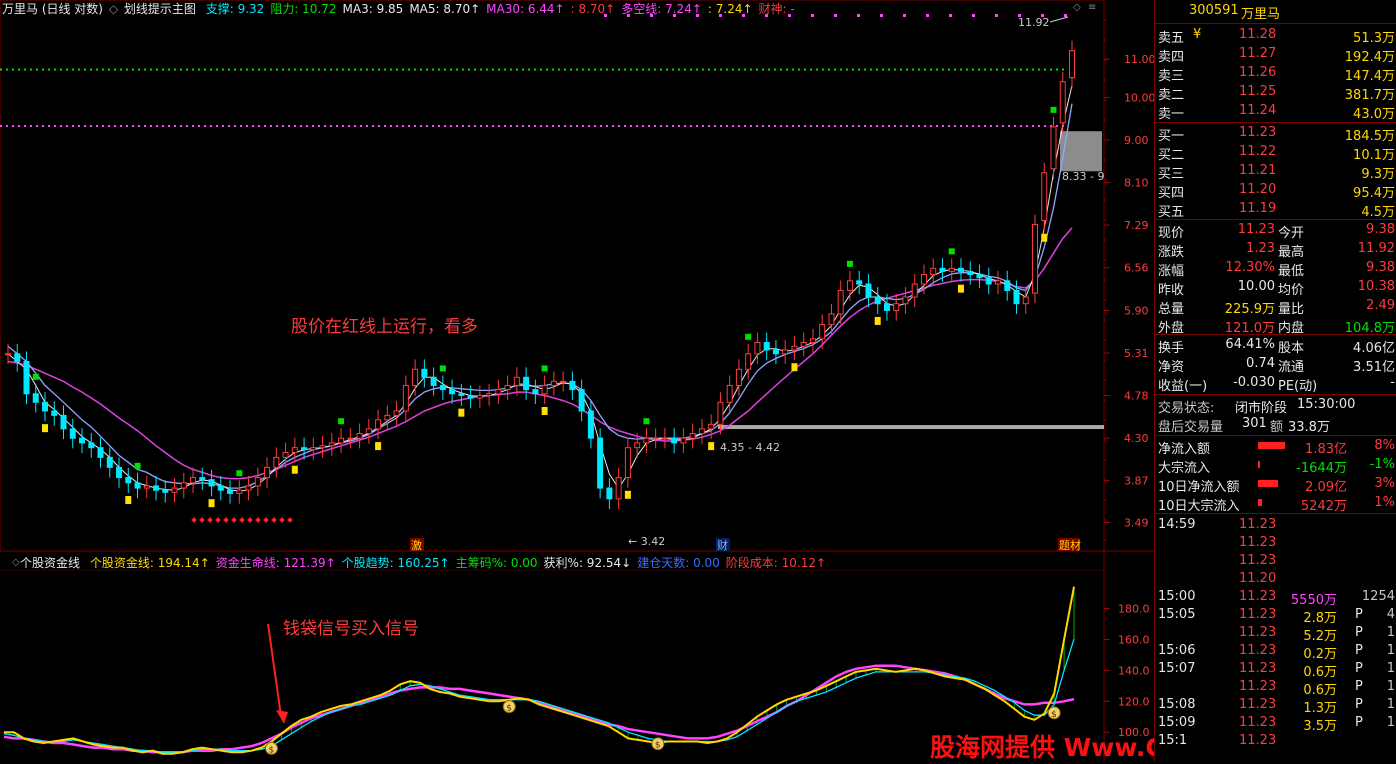 This screenshot has height=764, width=1396. What do you see at coordinates (1256, 286) in the screenshot?
I see `quote-value: 10.00` at bounding box center [1256, 286].